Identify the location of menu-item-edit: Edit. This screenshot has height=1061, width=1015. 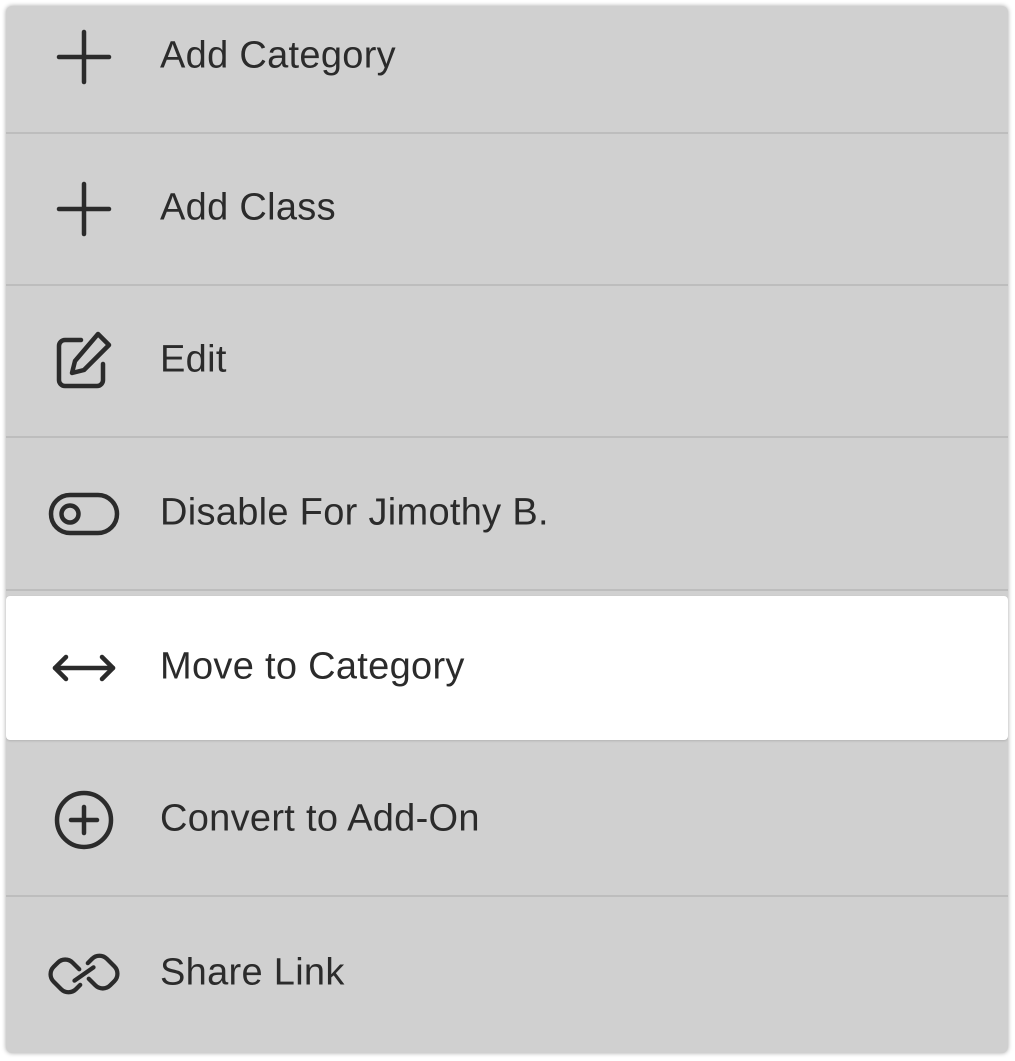
(507, 362).